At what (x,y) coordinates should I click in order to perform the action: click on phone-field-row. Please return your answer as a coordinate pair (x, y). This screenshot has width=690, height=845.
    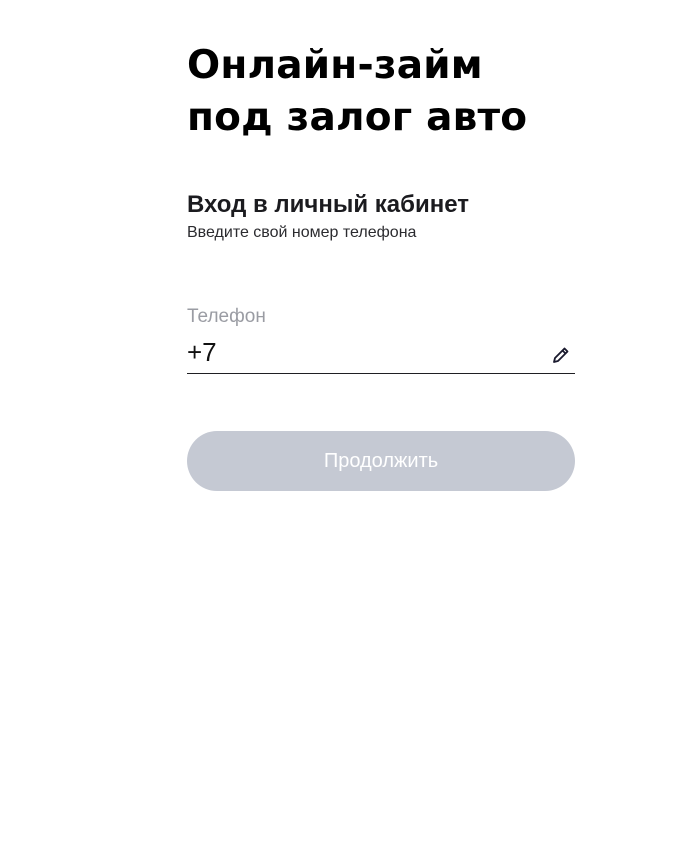
    Looking at the image, I should click on (381, 354).